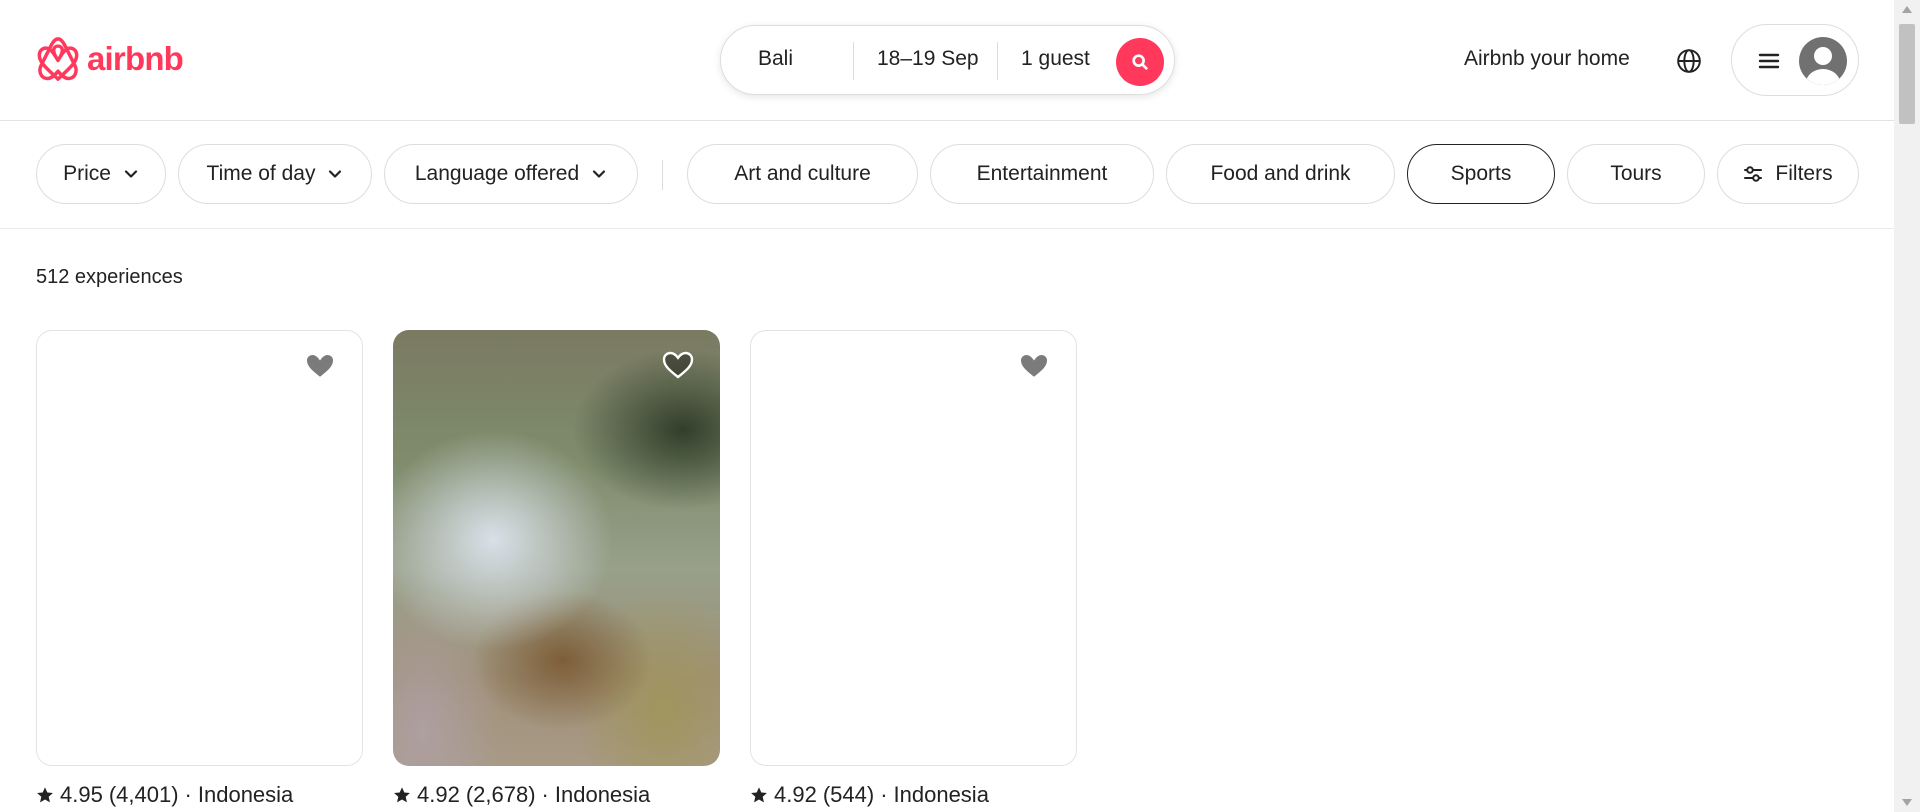  I want to click on hamburger-menu-icon, so click(1769, 61).